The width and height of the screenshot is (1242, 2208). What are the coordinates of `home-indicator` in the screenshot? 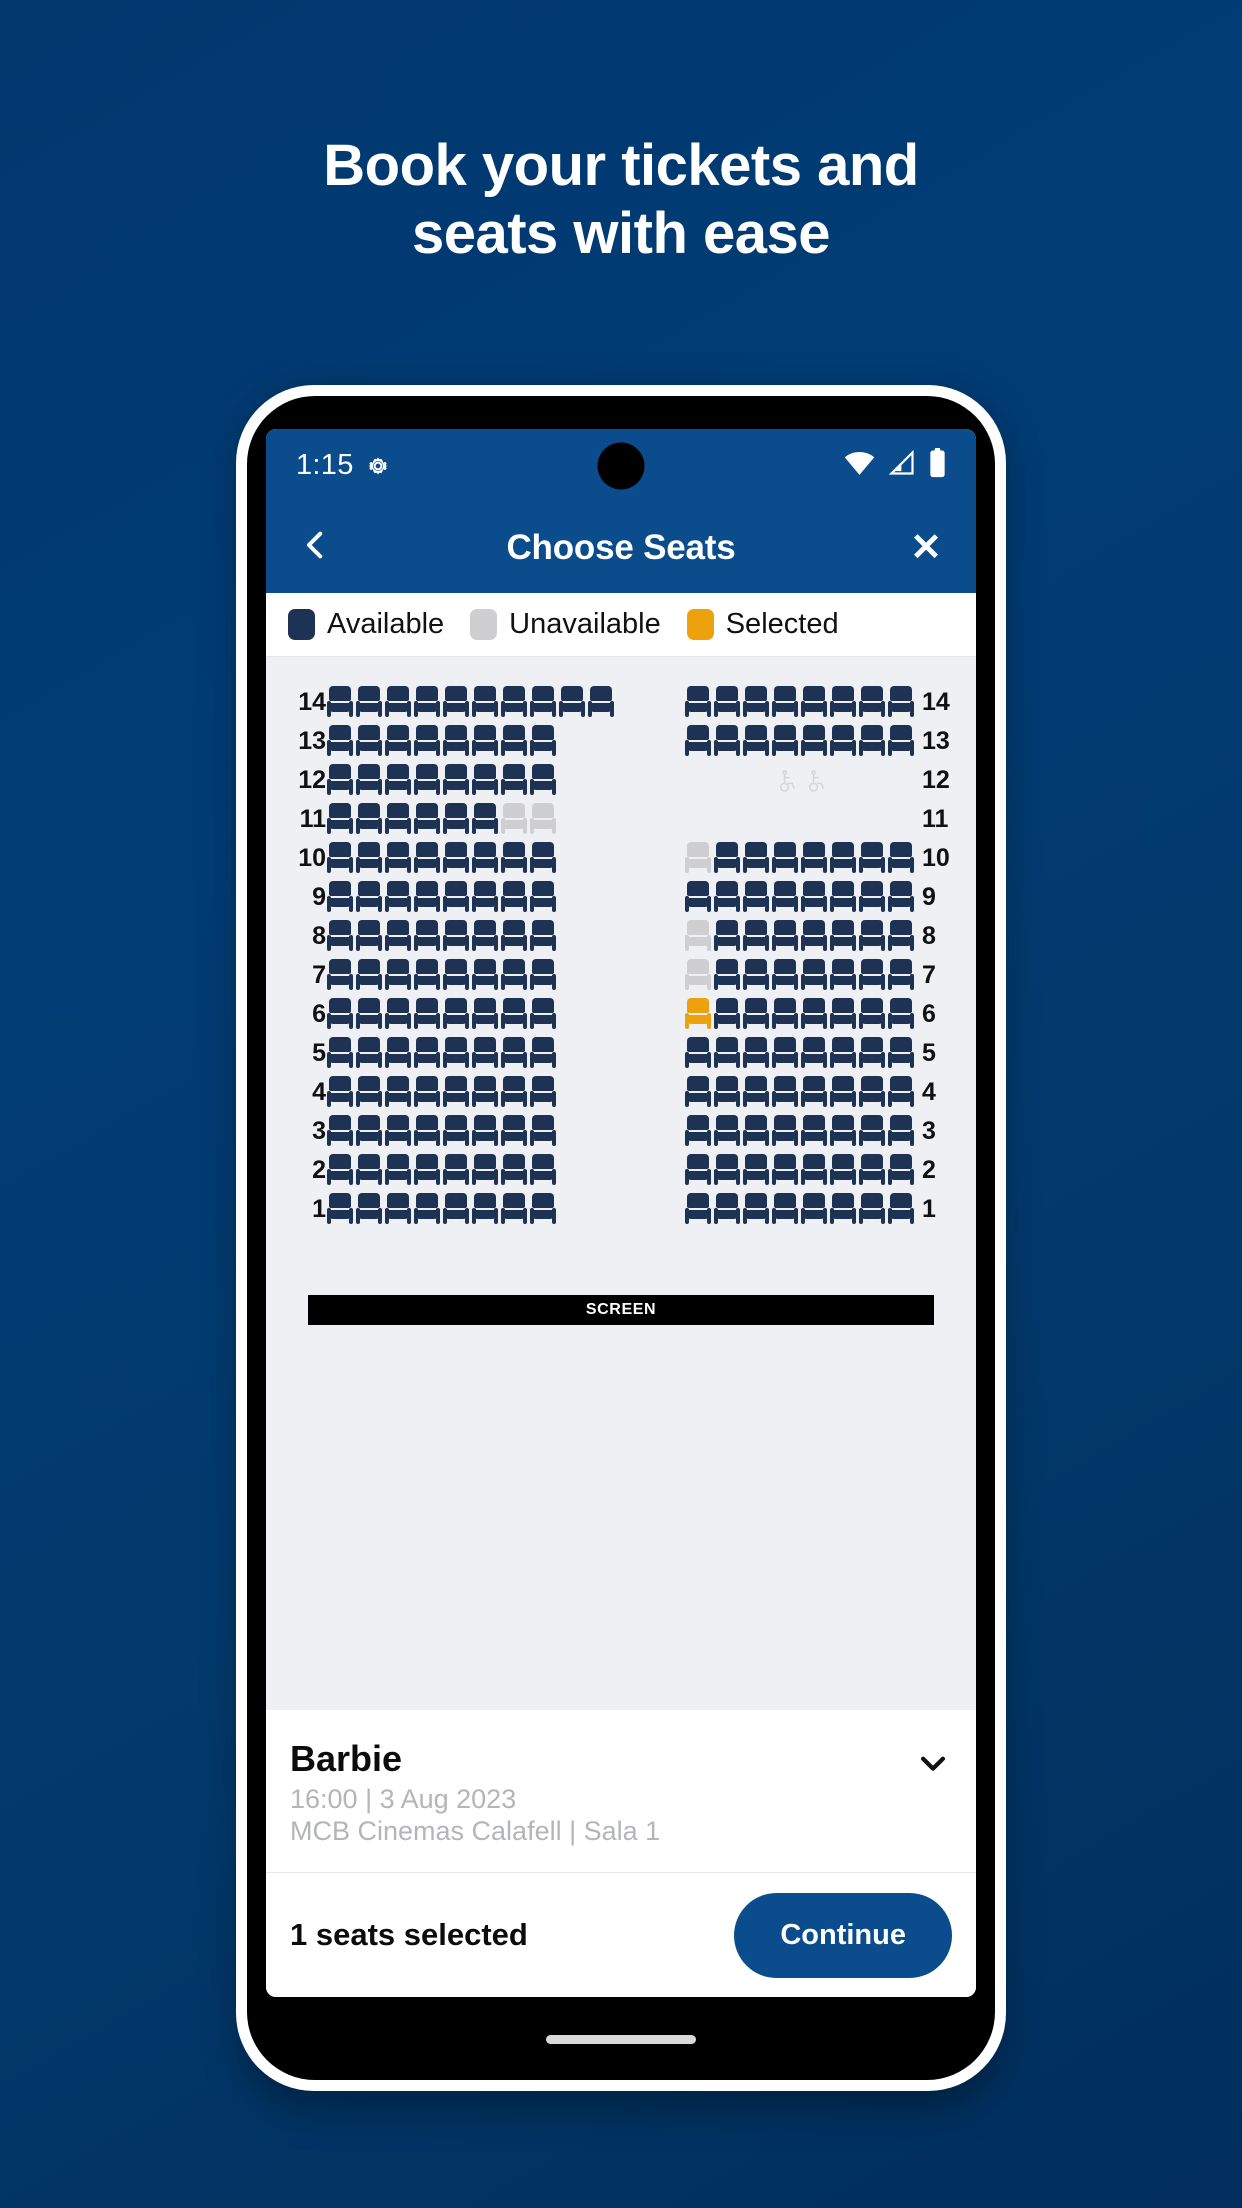 It's located at (621, 2039).